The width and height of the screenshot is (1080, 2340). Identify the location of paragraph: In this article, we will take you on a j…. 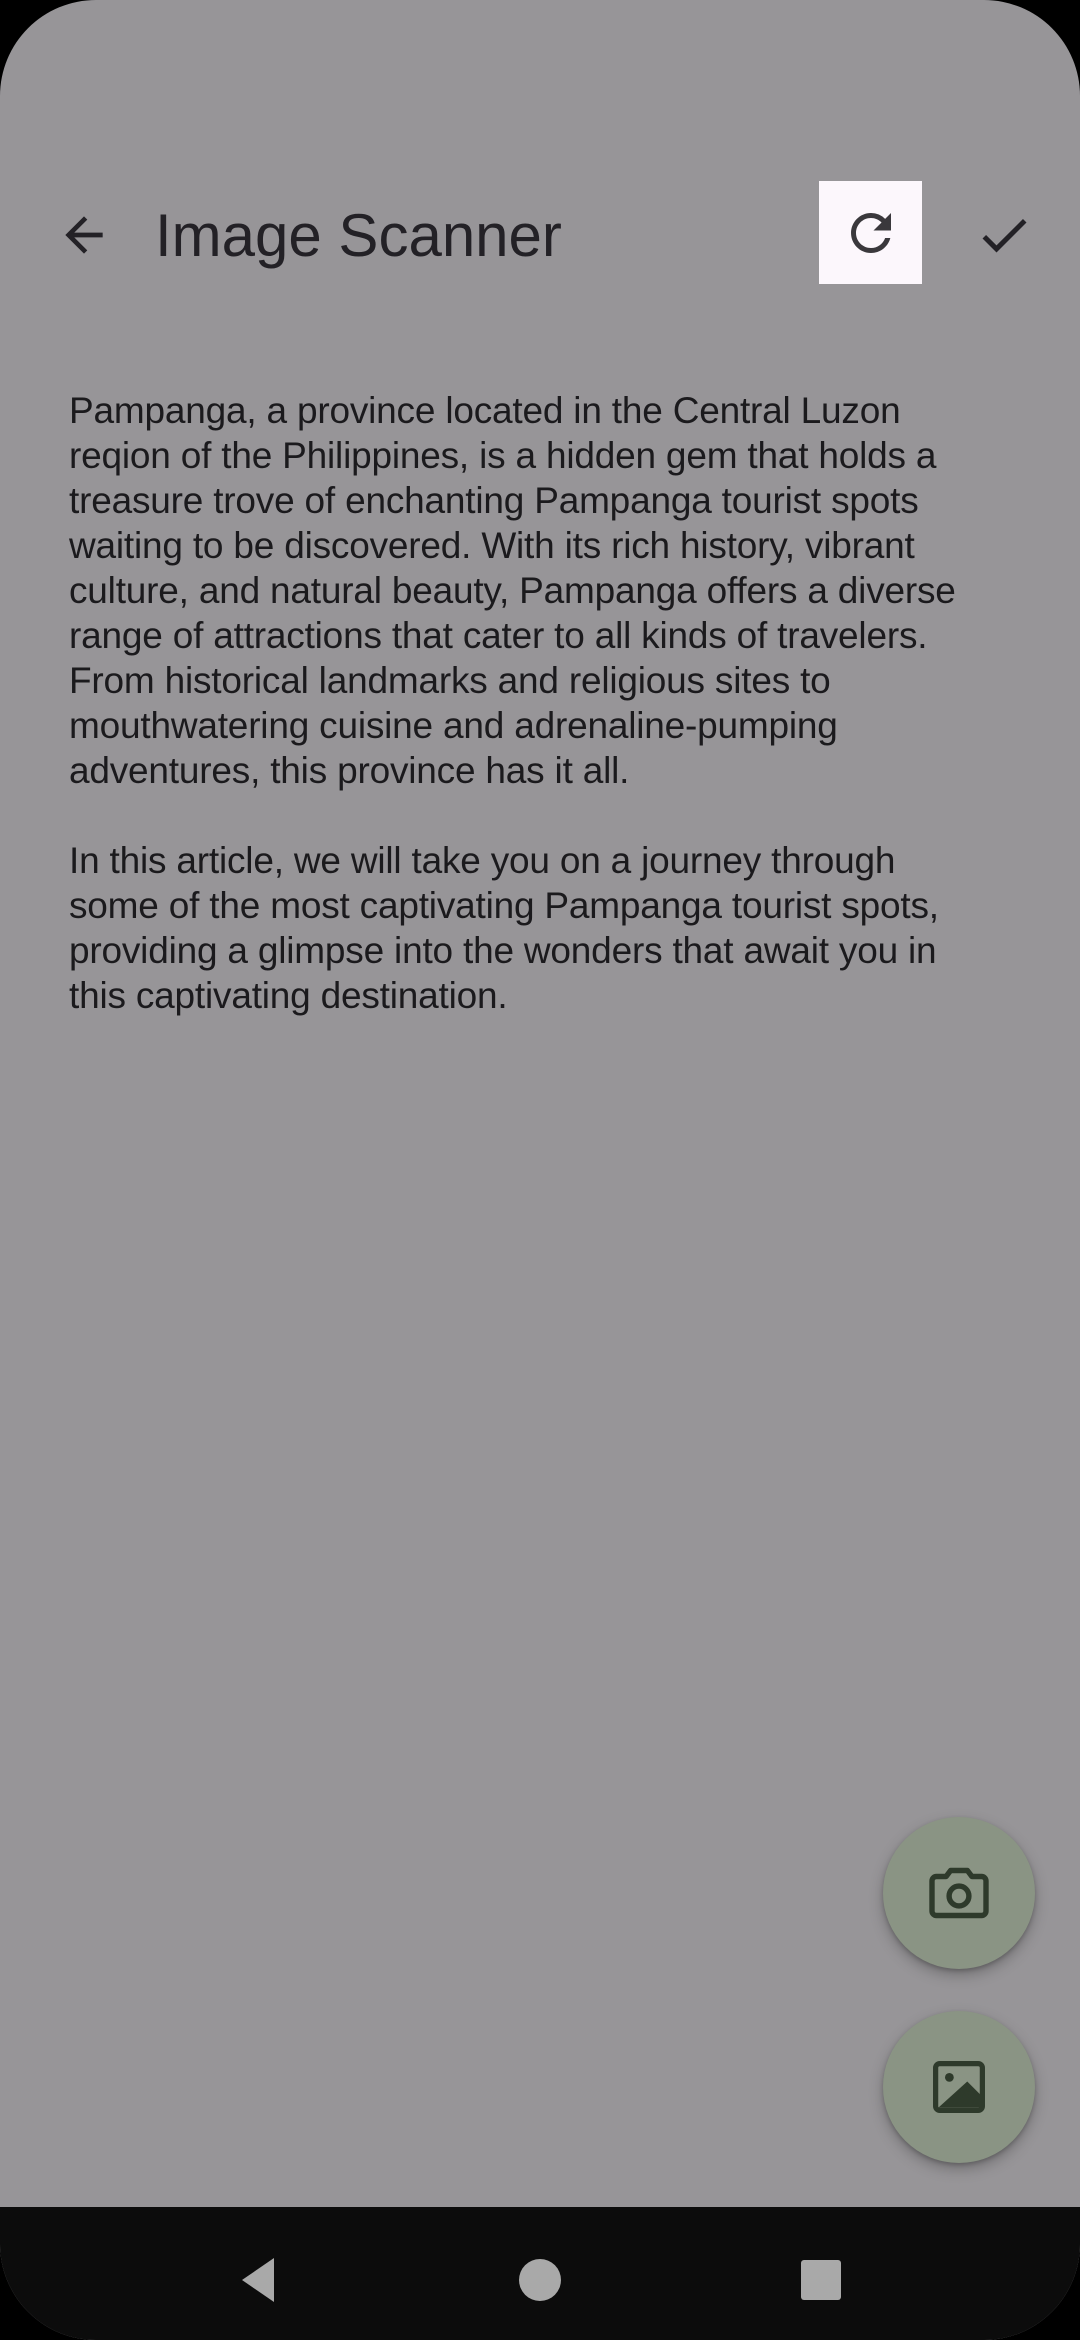
(504, 928).